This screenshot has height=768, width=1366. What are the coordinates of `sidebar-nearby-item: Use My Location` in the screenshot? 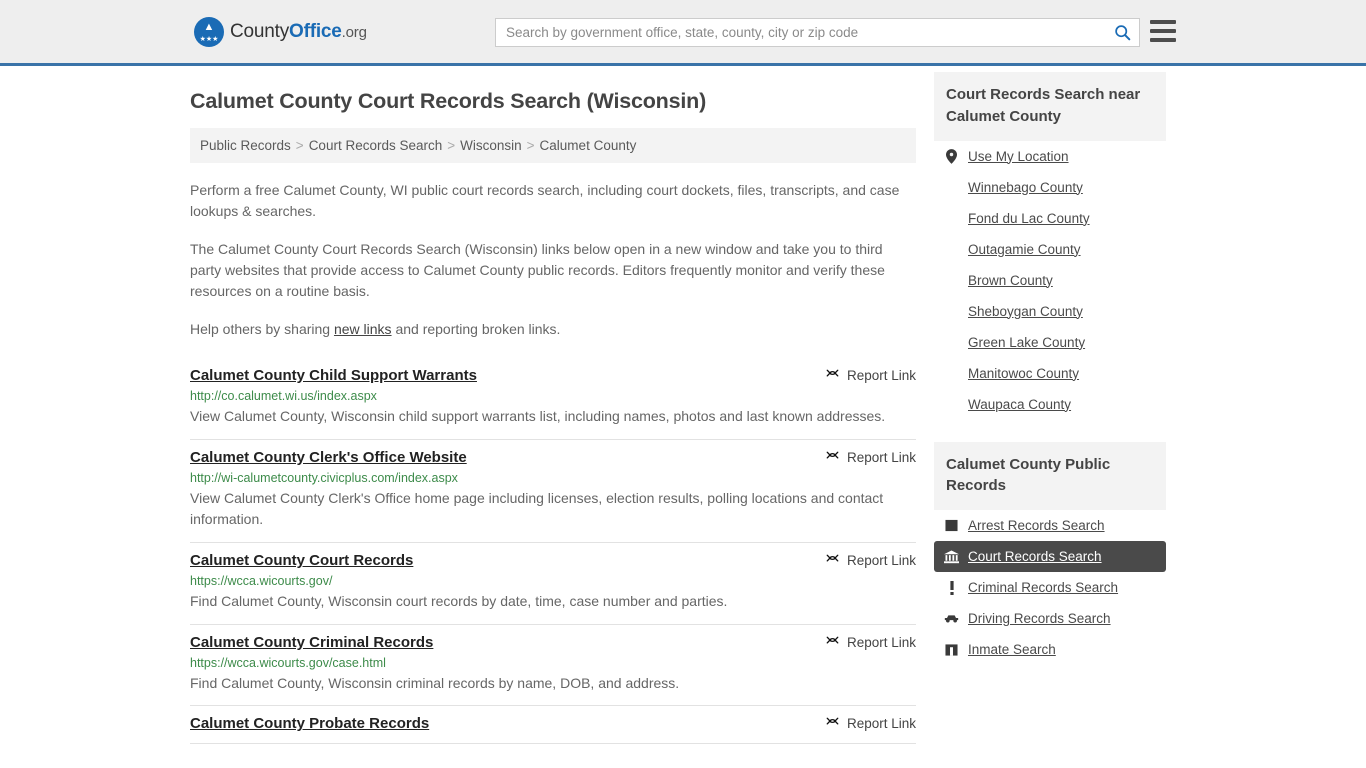 It's located at (1050, 156).